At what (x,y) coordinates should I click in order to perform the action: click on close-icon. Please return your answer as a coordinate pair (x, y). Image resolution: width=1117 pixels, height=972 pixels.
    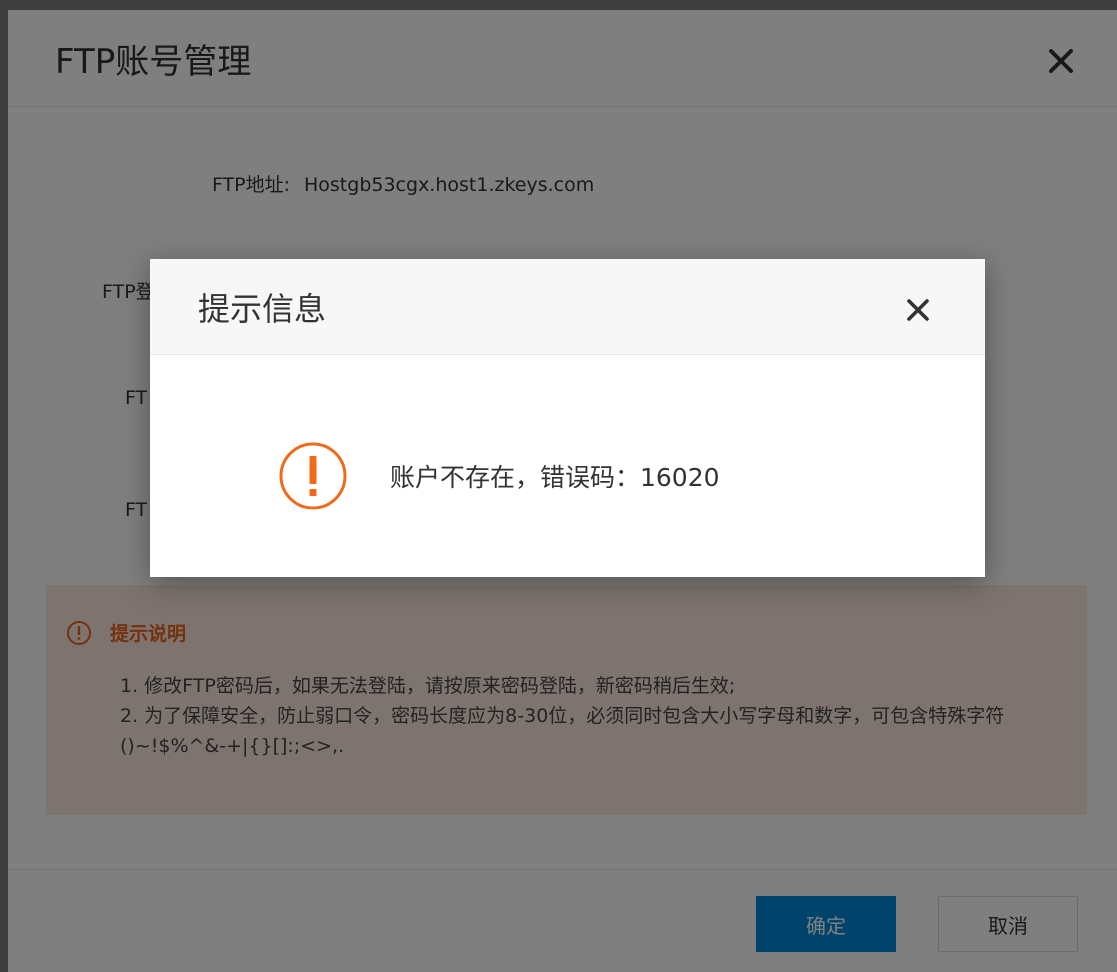
    Looking at the image, I should click on (918, 310).